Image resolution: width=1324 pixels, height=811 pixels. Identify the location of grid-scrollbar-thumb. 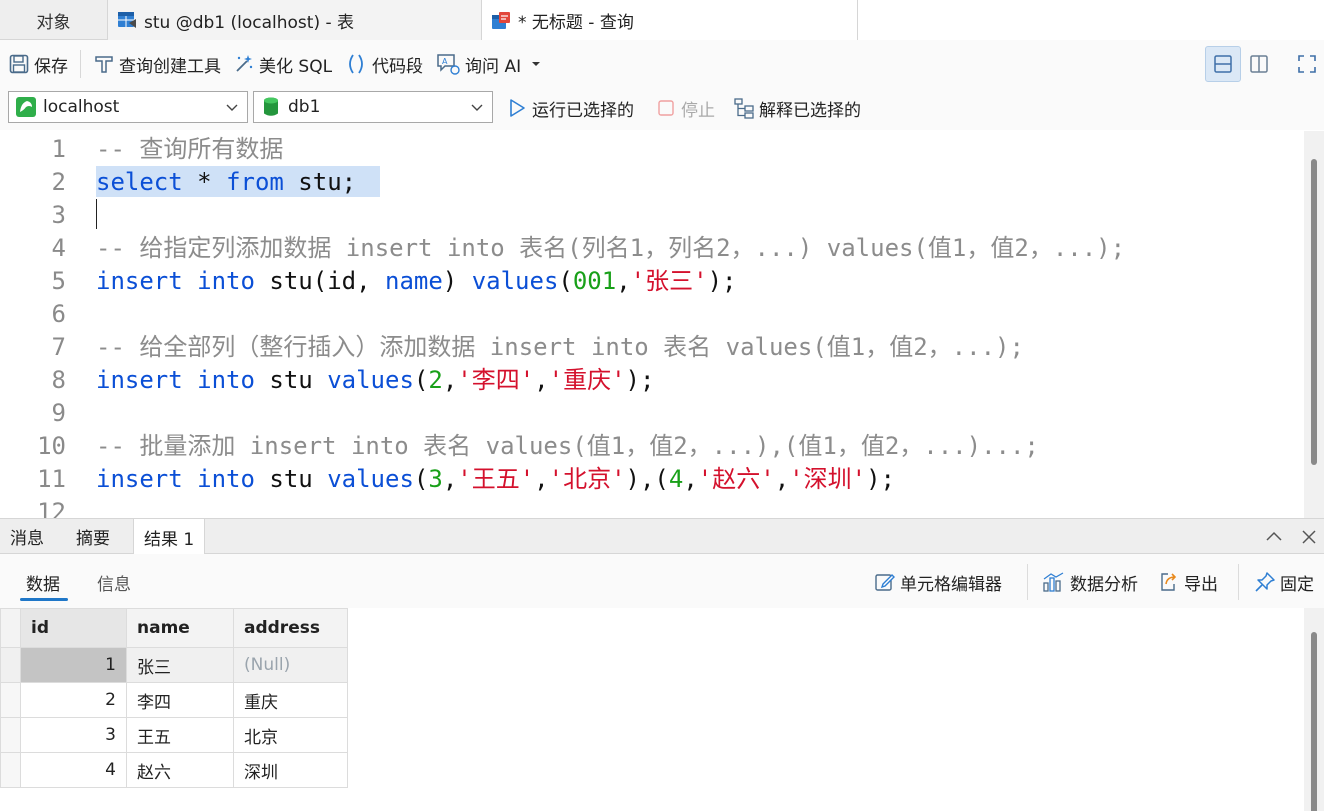
(1314, 721).